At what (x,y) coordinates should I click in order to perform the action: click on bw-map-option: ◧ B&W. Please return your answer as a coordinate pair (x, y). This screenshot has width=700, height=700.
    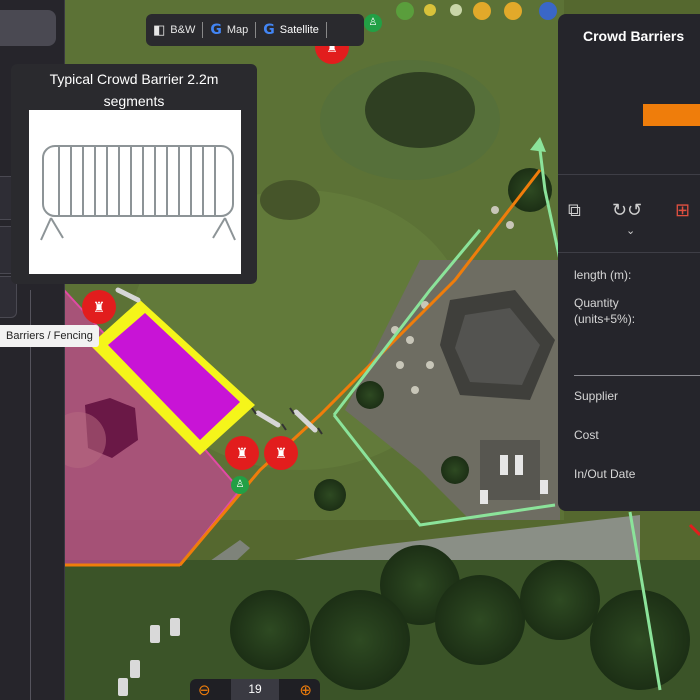
    Looking at the image, I should click on (174, 30).